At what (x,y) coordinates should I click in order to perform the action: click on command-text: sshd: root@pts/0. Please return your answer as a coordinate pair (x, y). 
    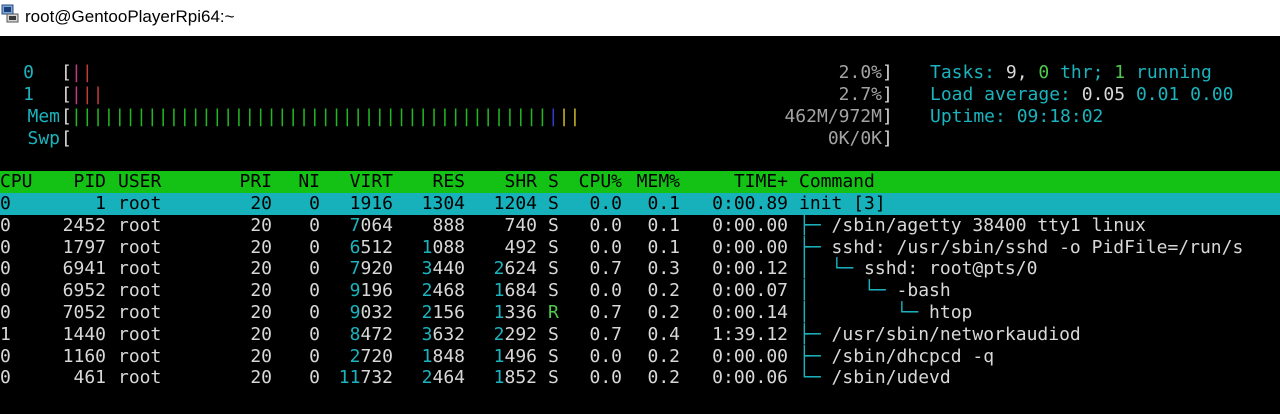
    Looking at the image, I should click on (951, 269).